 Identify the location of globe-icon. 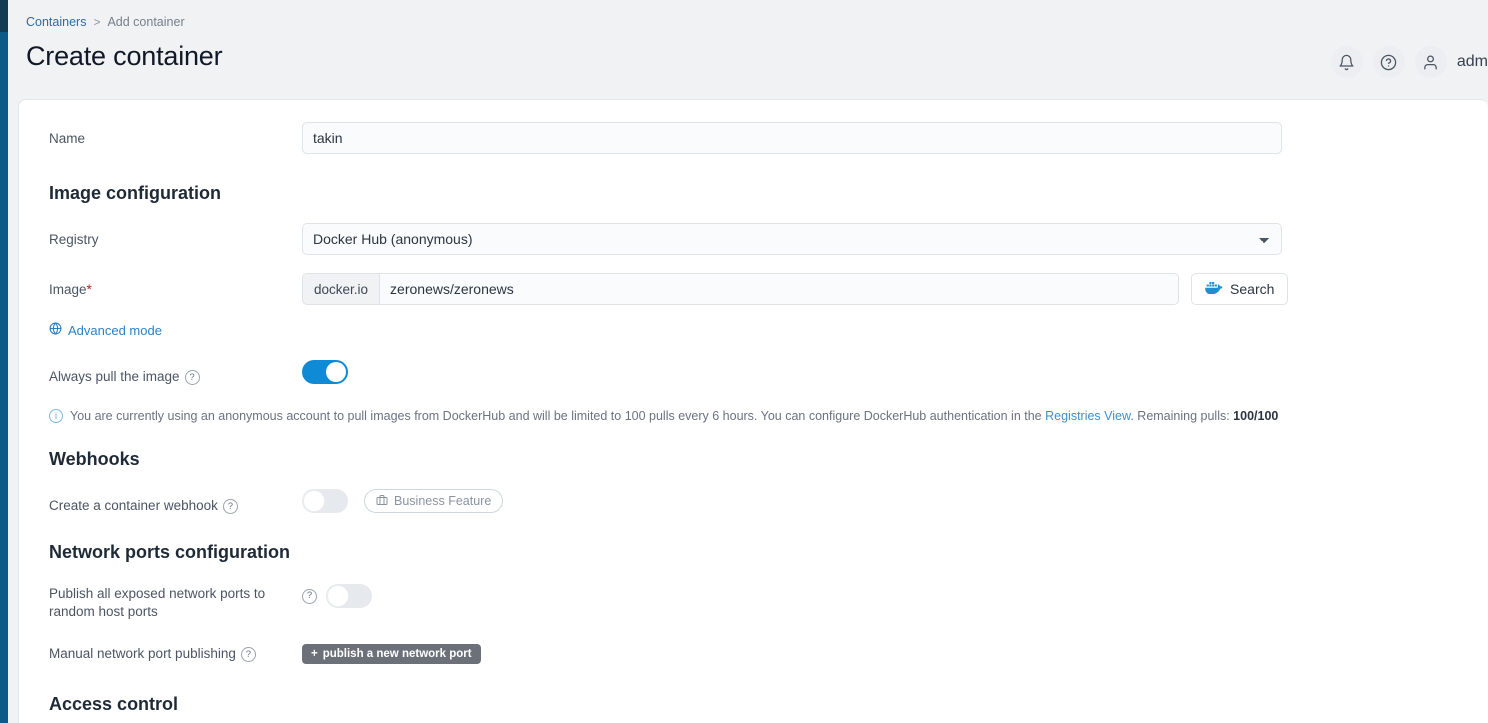
(55, 330).